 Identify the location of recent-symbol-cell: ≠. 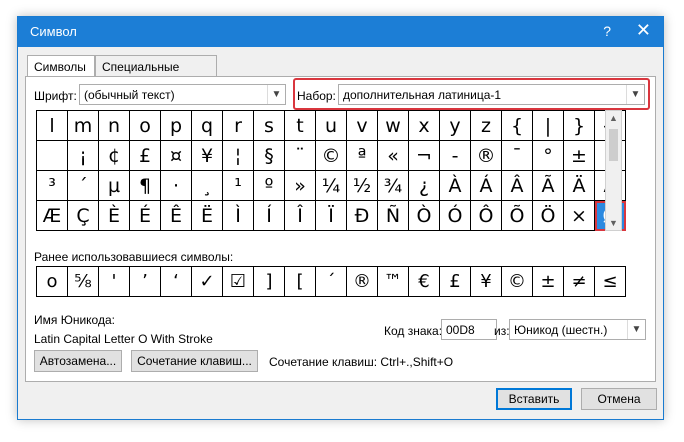
(579, 282).